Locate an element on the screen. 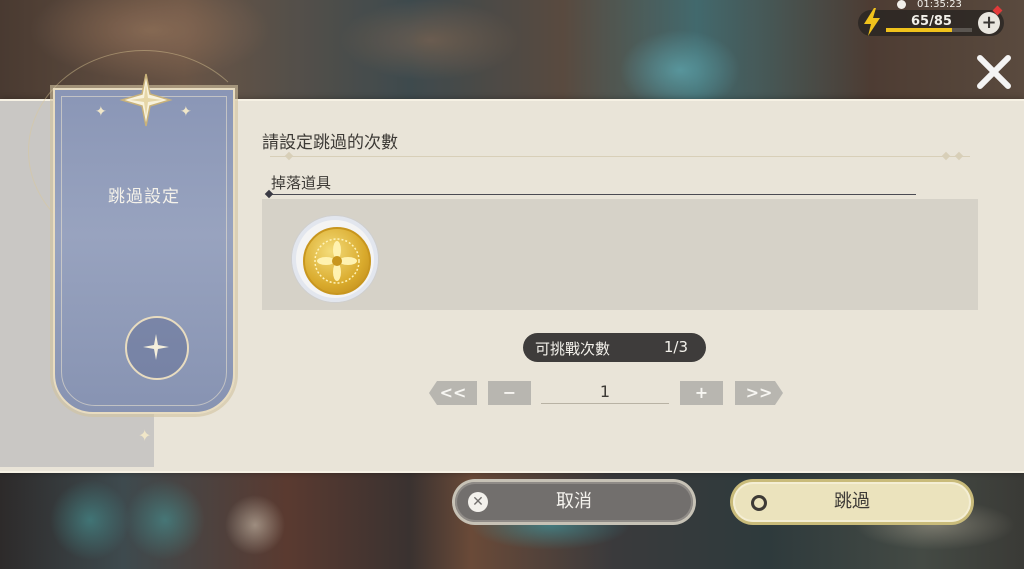 This screenshot has width=1024, height=569. skip-count-field: 1 is located at coordinates (605, 392).